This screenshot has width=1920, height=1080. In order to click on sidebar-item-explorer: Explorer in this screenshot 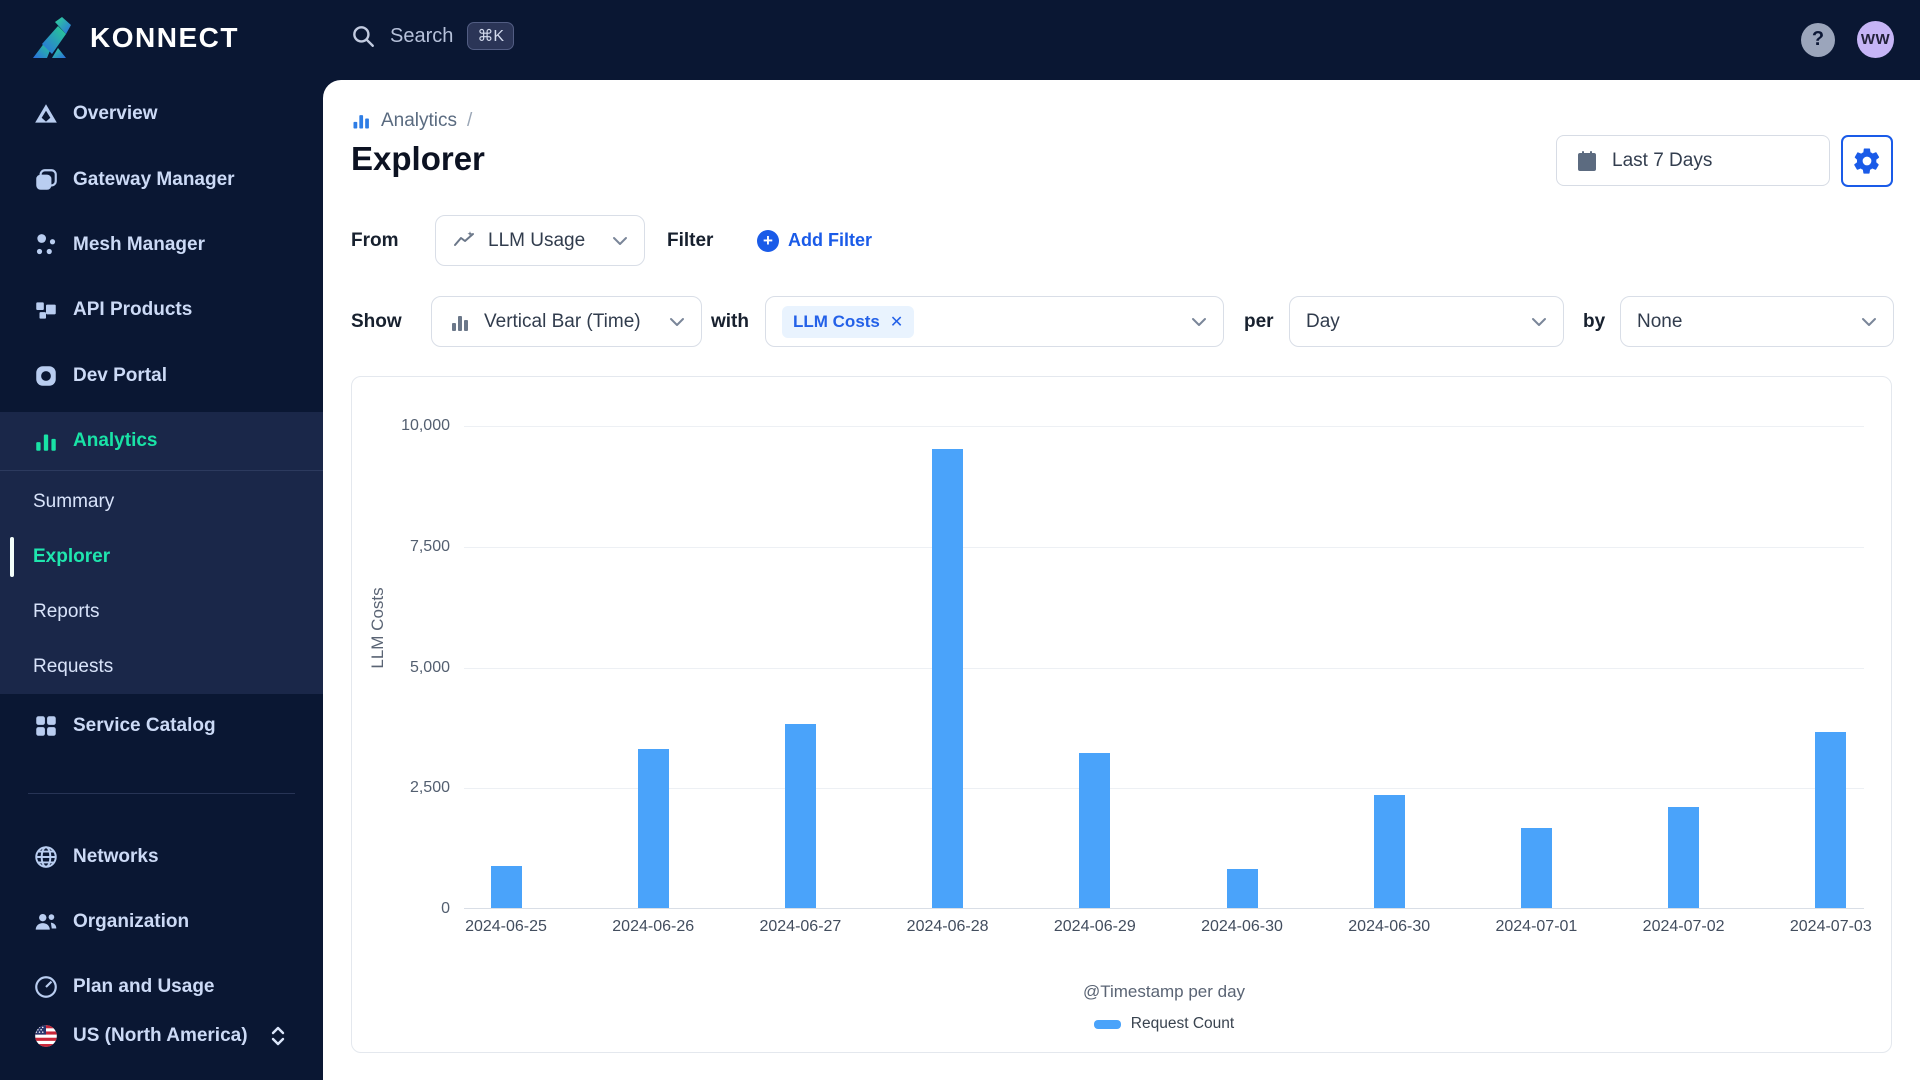, I will do `click(161, 557)`.